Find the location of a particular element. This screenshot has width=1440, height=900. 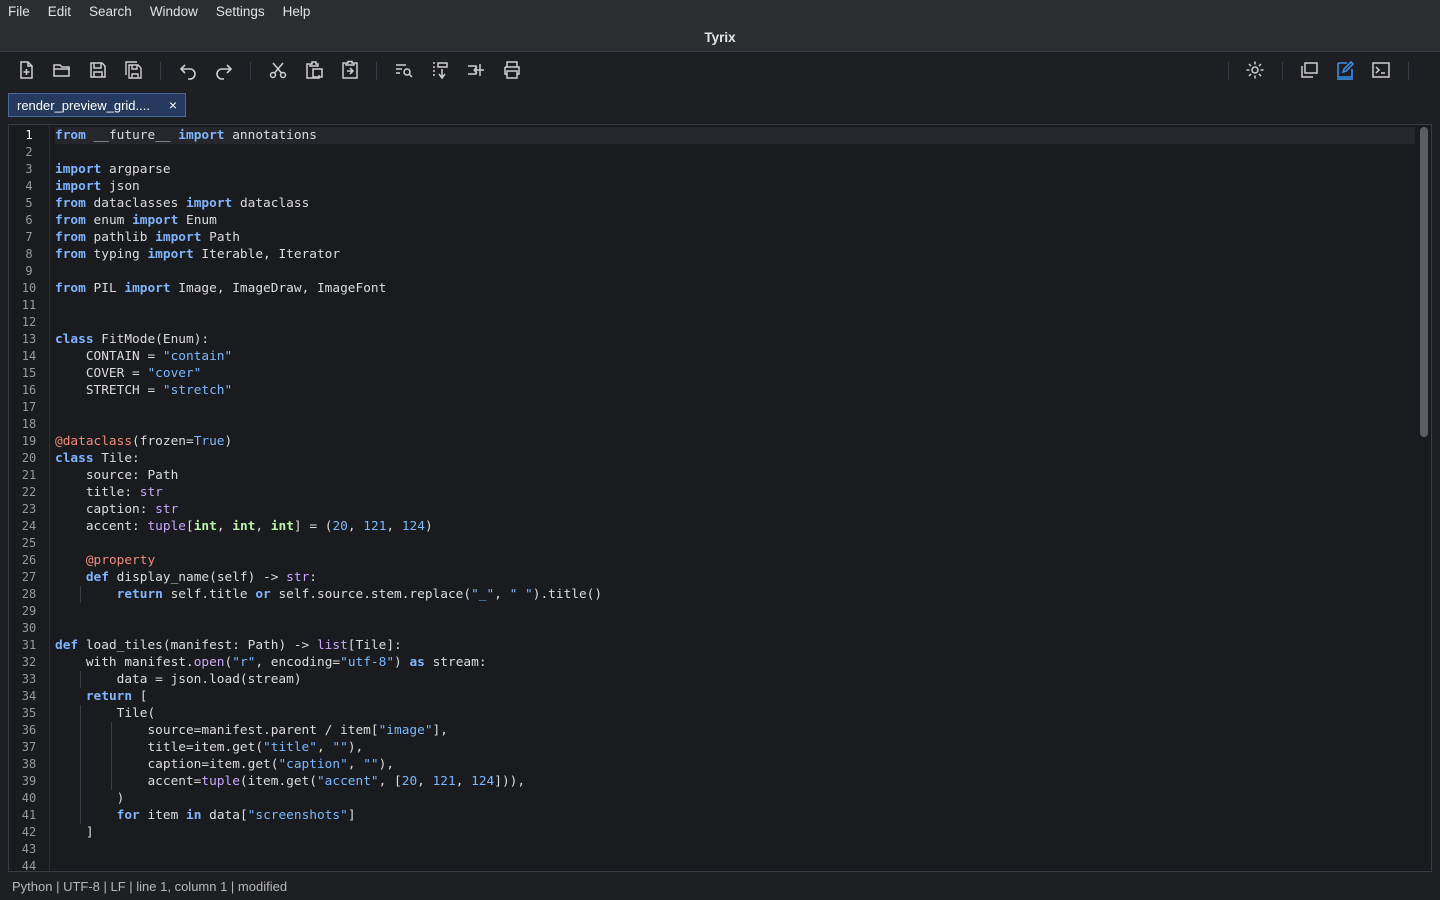

code-line: Tile( is located at coordinates (735, 713).